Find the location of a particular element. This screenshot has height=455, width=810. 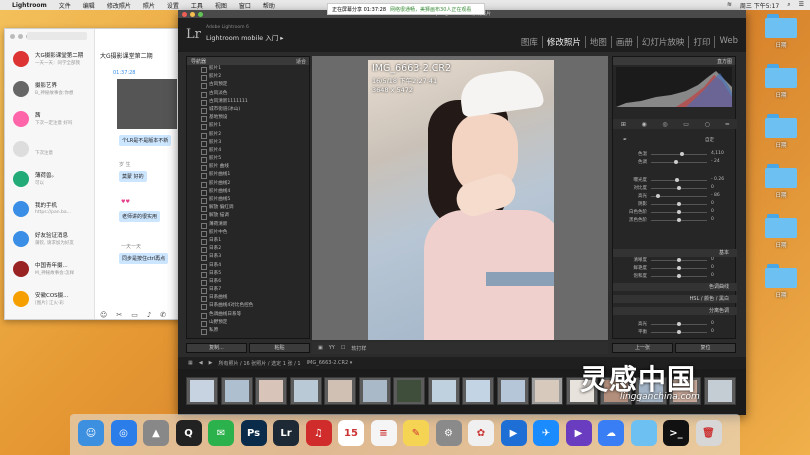

tone-curve-section: 色调曲线 is located at coordinates (675, 287).